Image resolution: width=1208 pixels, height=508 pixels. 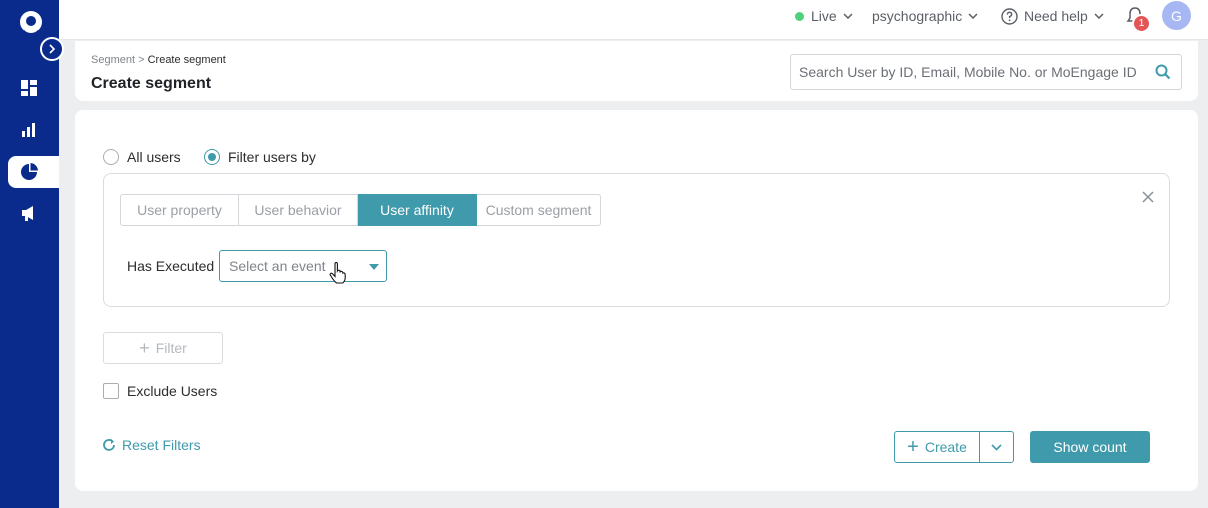 I want to click on help-menu: Need help, so click(x=1052, y=16).